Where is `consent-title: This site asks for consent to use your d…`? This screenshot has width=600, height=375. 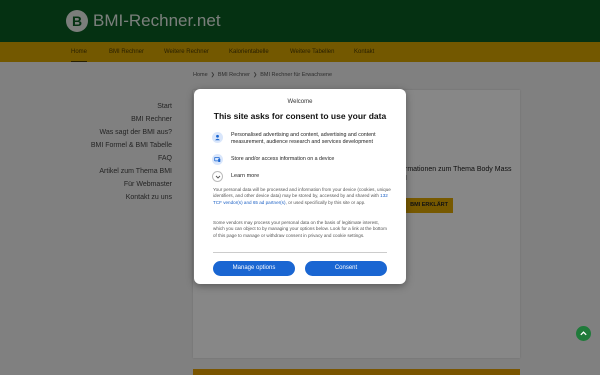
consent-title: This site asks for consent to use your d… is located at coordinates (300, 116).